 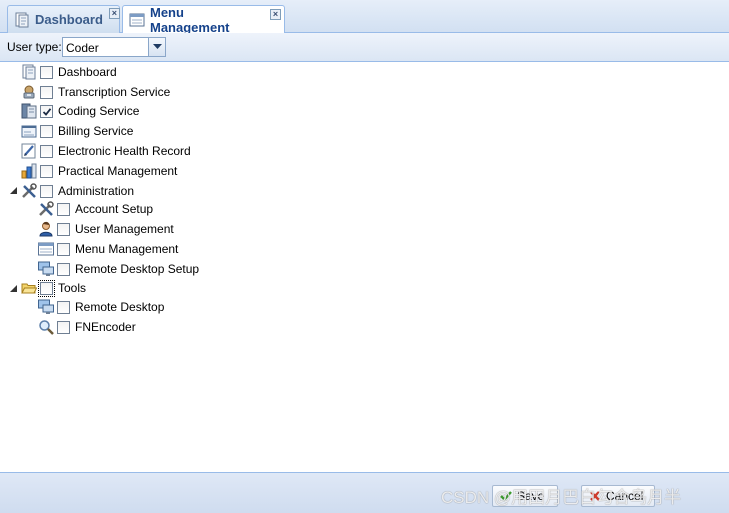 What do you see at coordinates (29, 111) in the screenshot?
I see `coding-icon` at bounding box center [29, 111].